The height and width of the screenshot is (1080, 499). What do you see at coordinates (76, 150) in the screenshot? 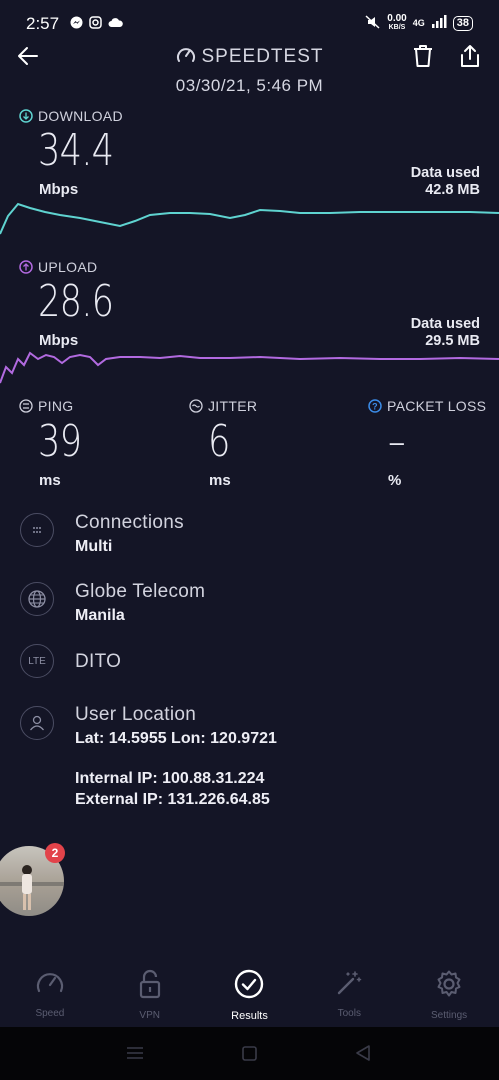
I see `download-value: 34.4` at bounding box center [76, 150].